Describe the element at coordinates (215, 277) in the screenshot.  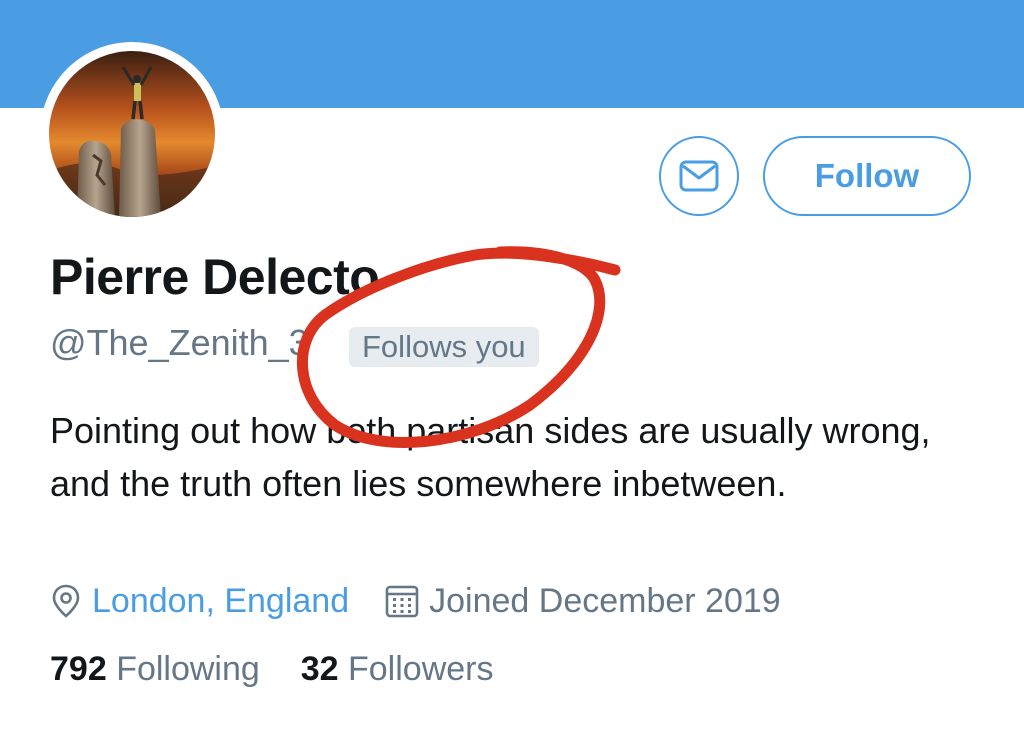
I see `display-name: Pierre Delecto` at that location.